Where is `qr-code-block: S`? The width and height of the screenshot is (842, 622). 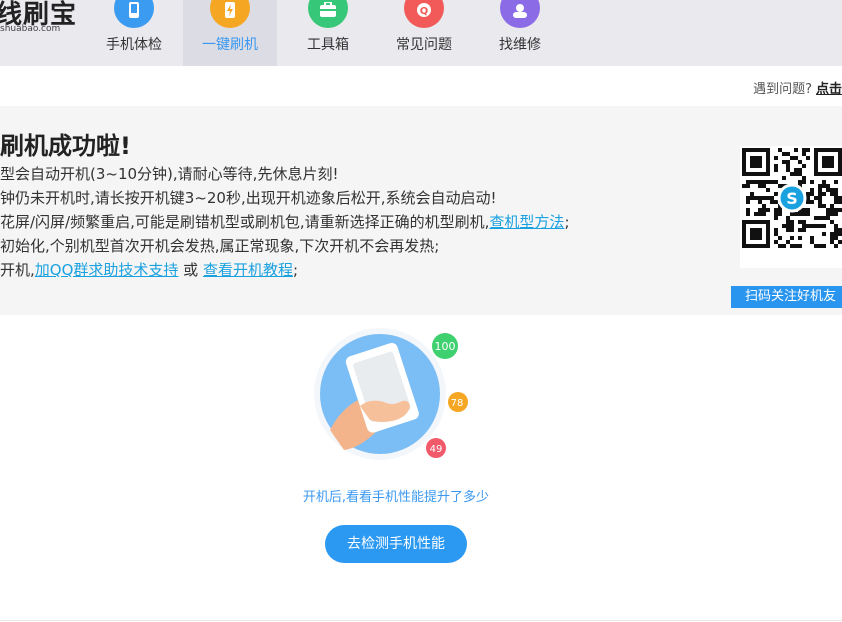
qr-code-block: S is located at coordinates (790, 208).